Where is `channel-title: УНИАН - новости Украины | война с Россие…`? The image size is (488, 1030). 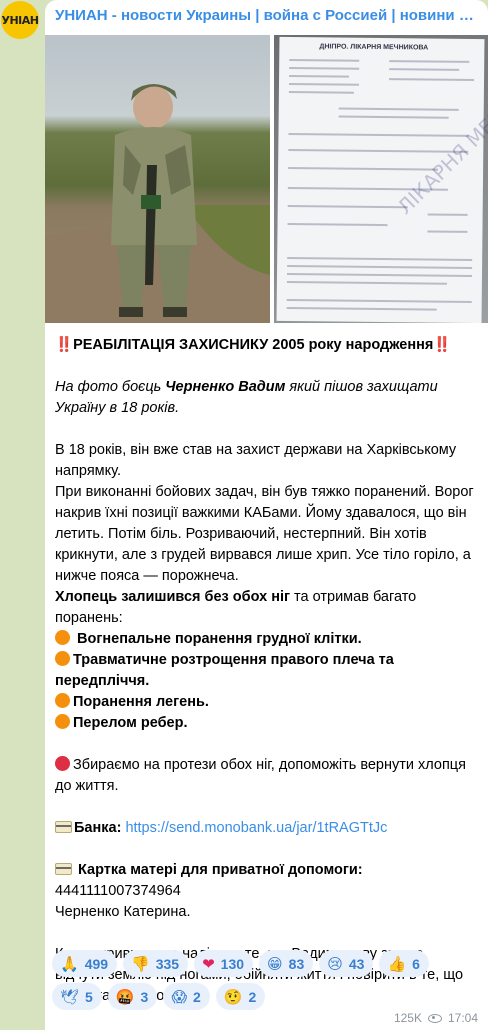 channel-title: УНИАН - новости Украины | война с Россие… is located at coordinates (267, 15).